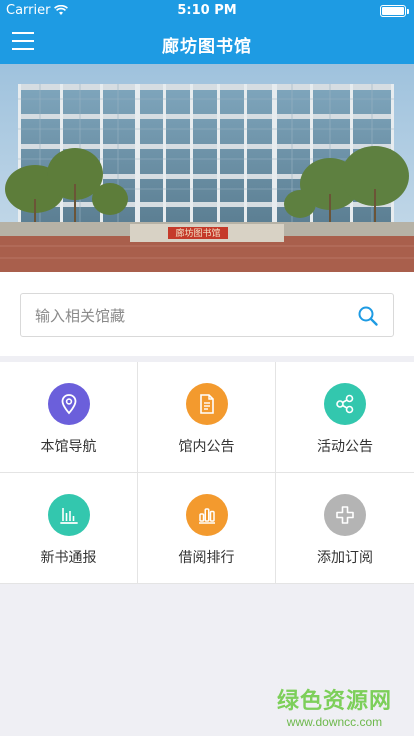  I want to click on search-icon, so click(368, 316).